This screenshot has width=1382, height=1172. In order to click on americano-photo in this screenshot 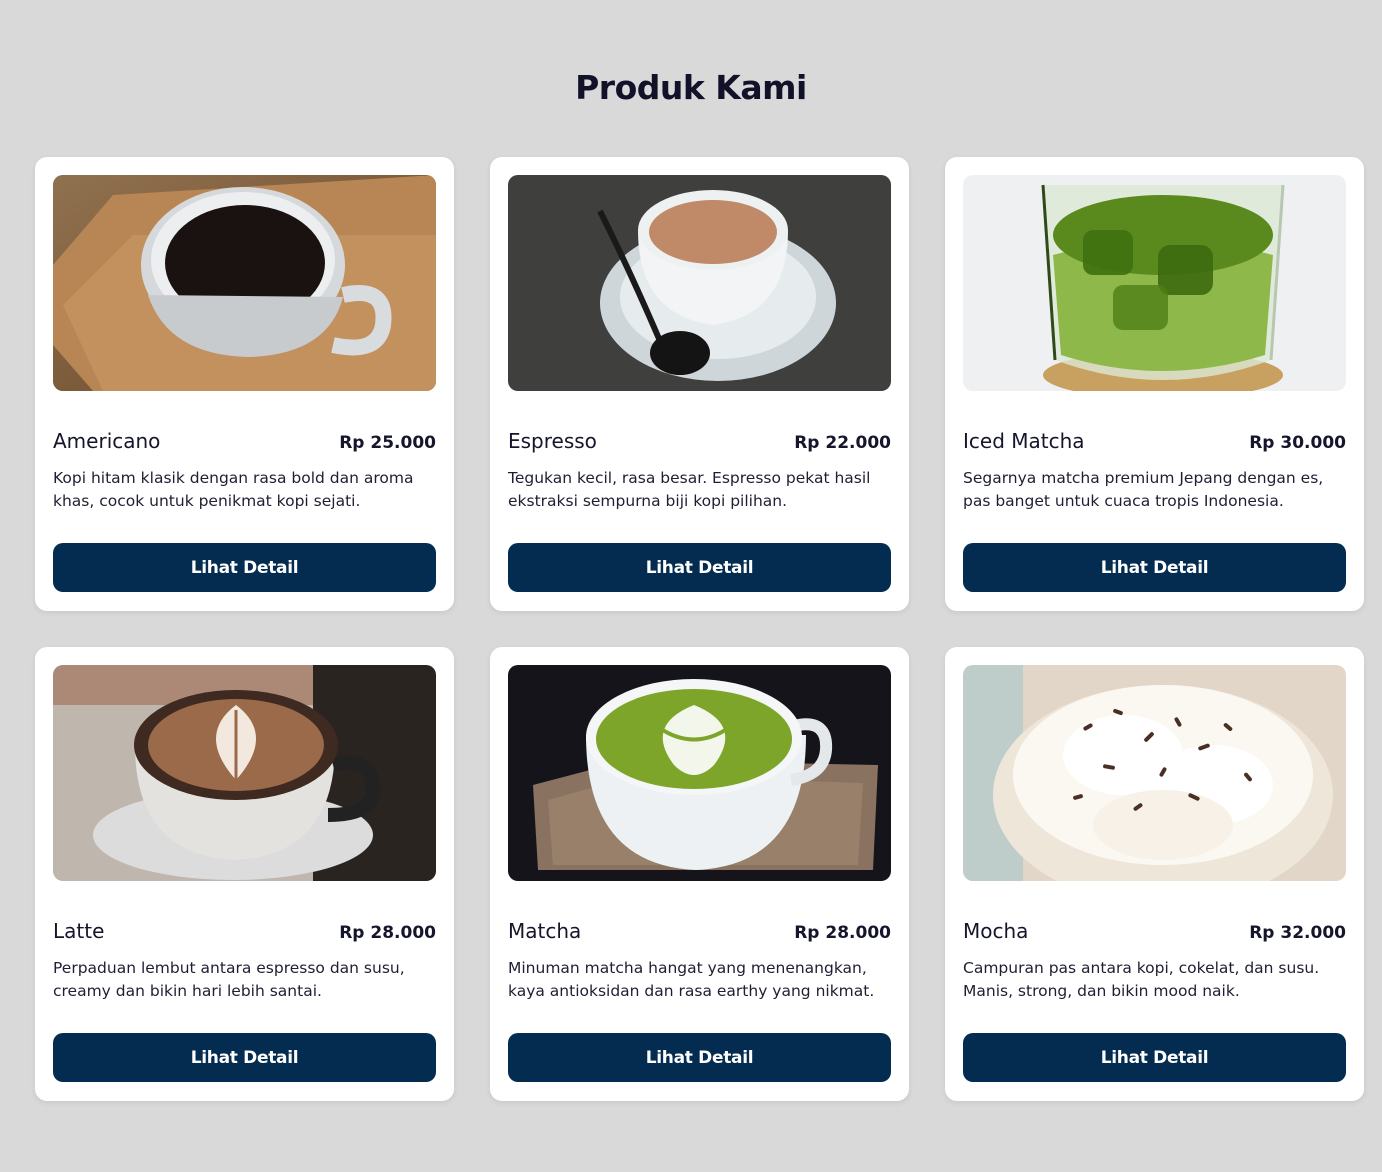, I will do `click(244, 283)`.